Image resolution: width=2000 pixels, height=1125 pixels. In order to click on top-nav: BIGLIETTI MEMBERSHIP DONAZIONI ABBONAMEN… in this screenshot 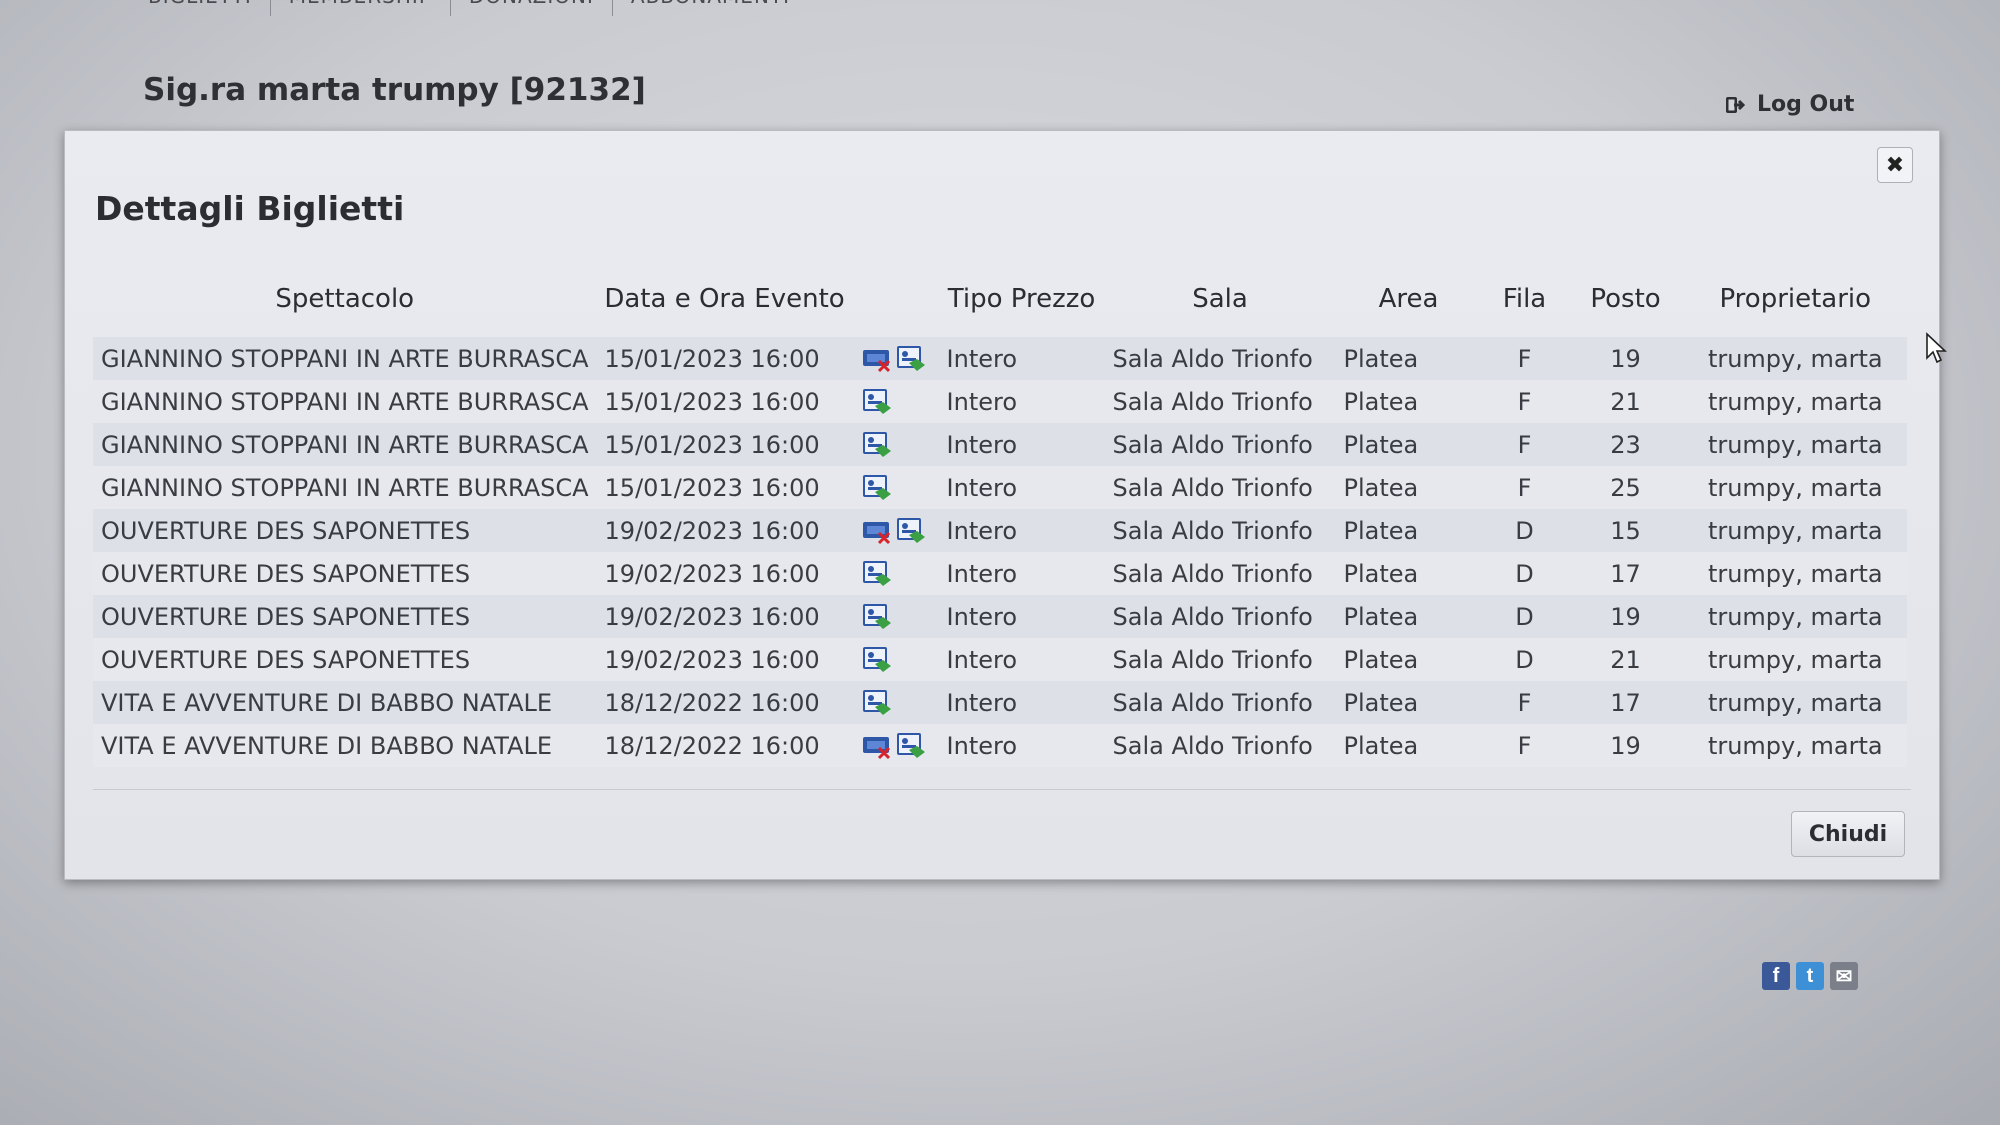, I will do `click(469, 8)`.